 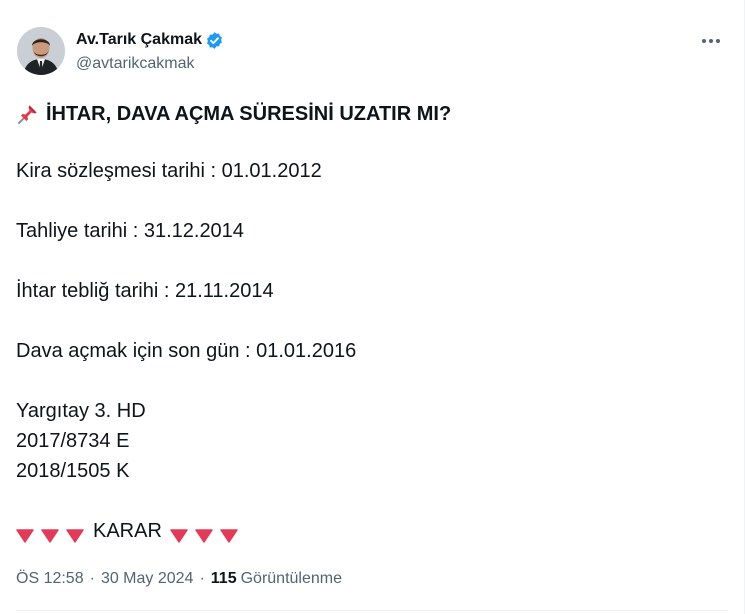 What do you see at coordinates (186, 351) in the screenshot?
I see `text-line: Dava açmak için son gün : 01.01.2016` at bounding box center [186, 351].